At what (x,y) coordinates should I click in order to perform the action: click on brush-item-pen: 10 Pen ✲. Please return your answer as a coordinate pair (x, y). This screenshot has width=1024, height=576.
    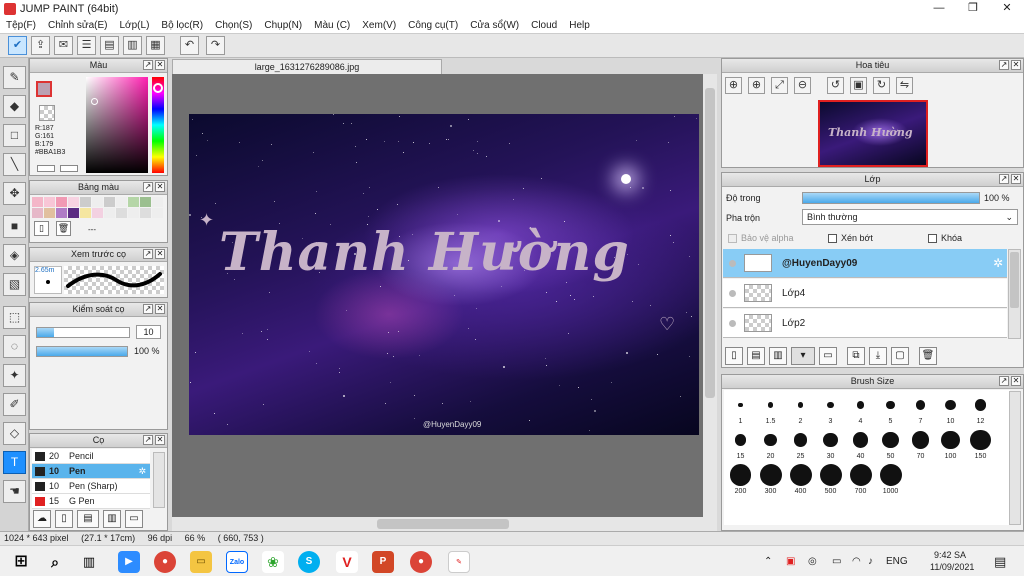
    Looking at the image, I should click on (91, 471).